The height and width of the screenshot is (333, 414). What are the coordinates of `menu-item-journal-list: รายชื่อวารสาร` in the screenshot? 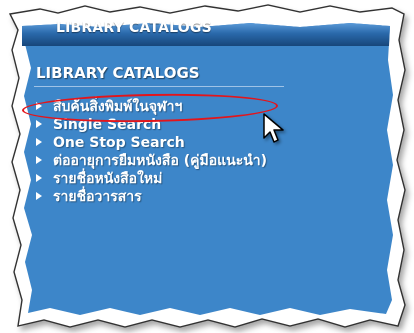 It's located at (151, 197).